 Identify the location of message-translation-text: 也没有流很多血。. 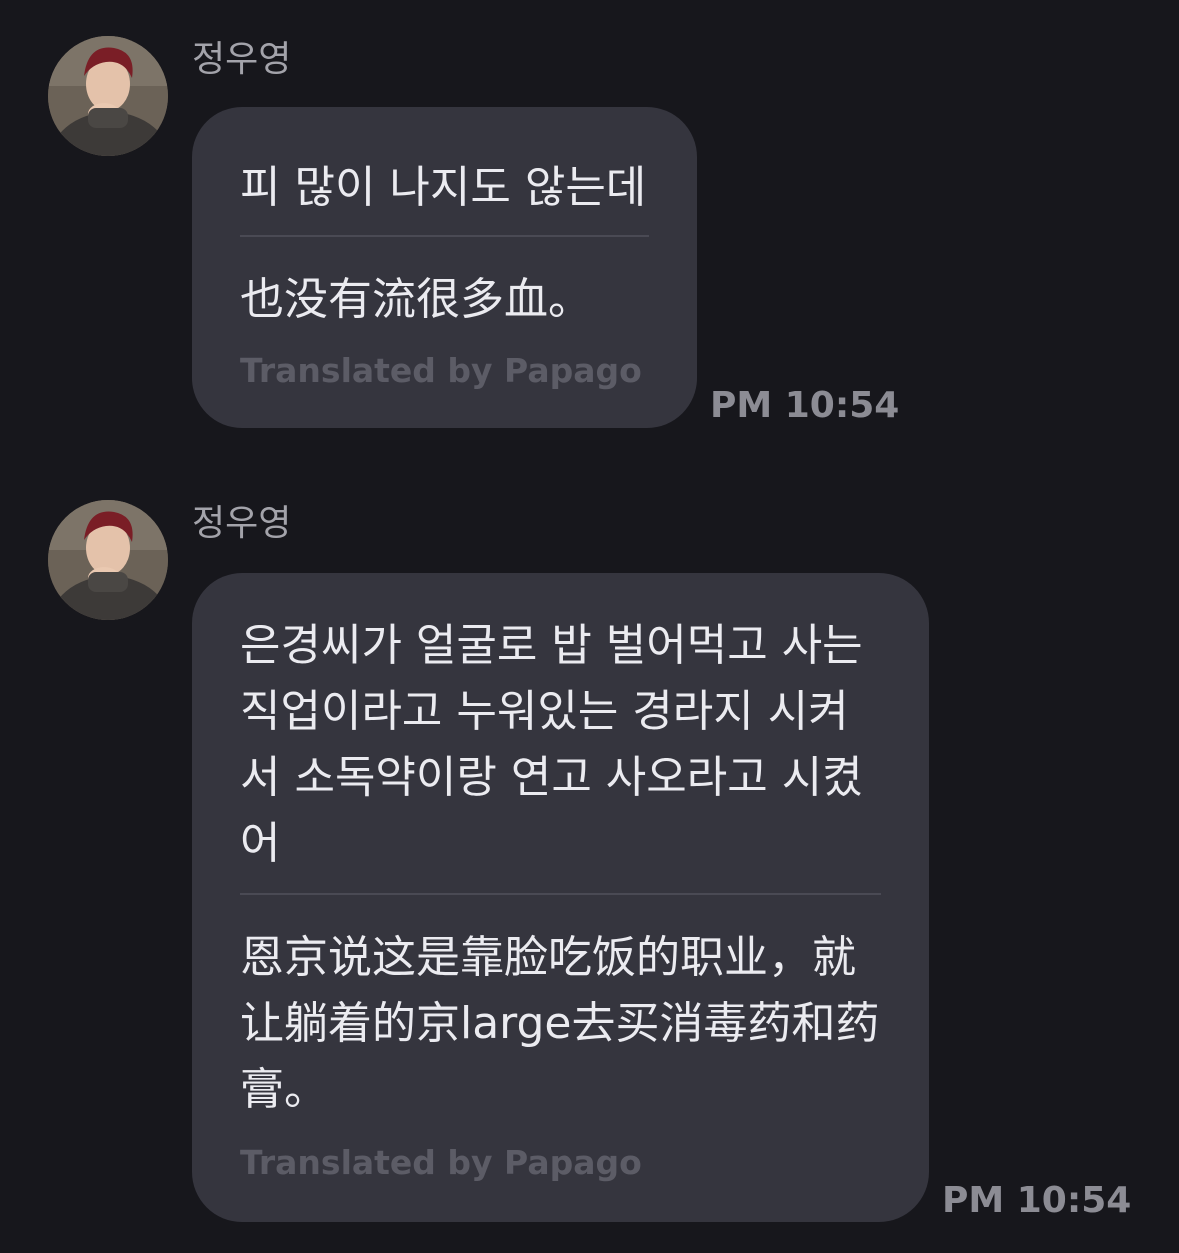
(416, 299).